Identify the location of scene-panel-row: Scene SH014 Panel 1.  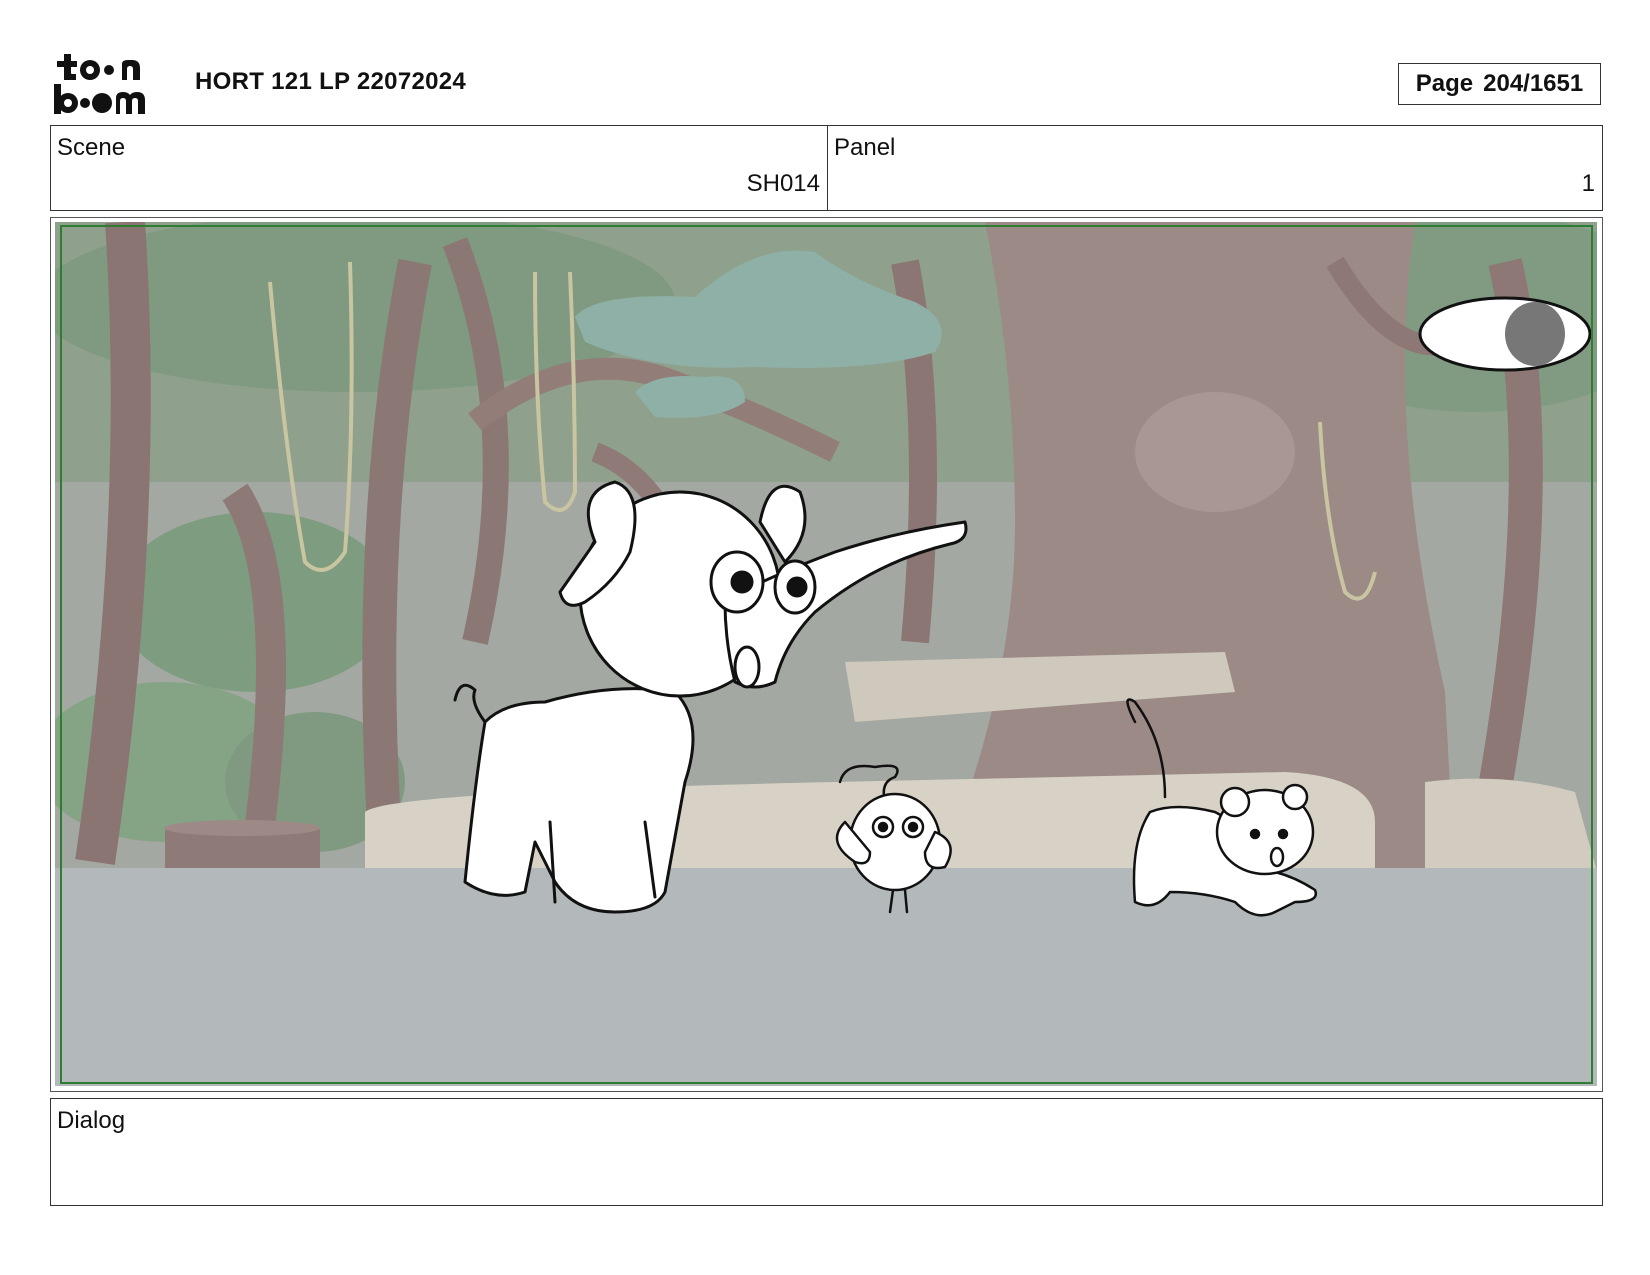
(826, 168).